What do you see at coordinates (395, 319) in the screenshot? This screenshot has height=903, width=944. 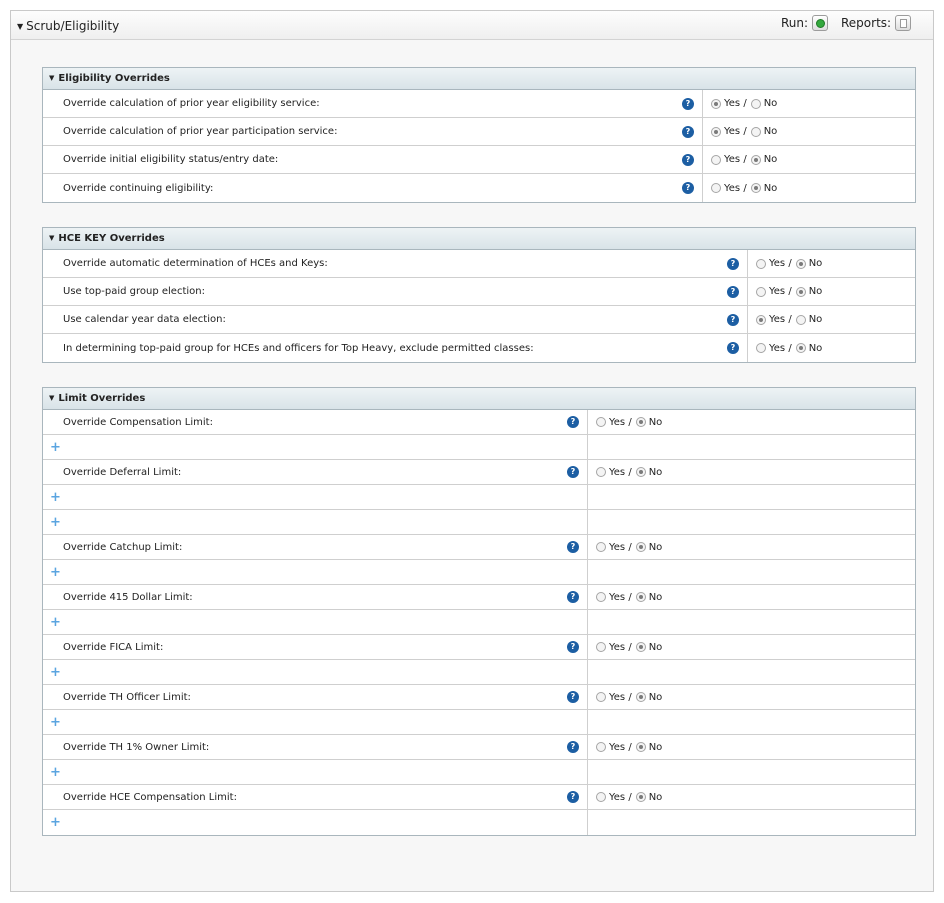 I see `override-label-cell: Use calendar year data election:?` at bounding box center [395, 319].